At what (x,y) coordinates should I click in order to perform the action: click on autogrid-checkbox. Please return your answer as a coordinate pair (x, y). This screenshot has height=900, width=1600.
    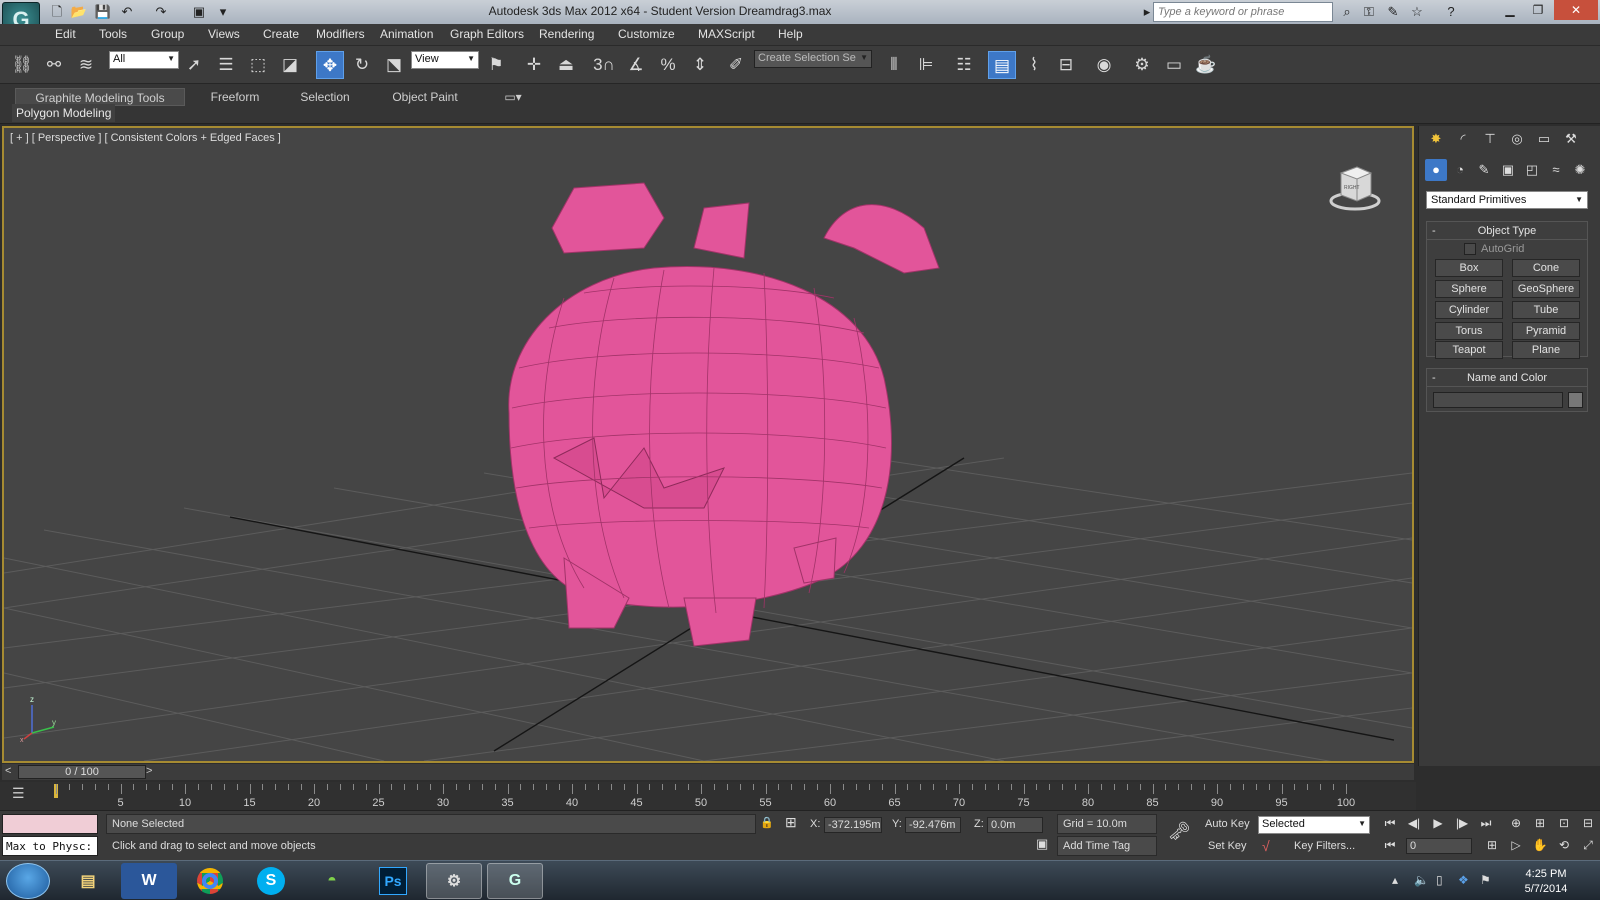
    Looking at the image, I should click on (1470, 249).